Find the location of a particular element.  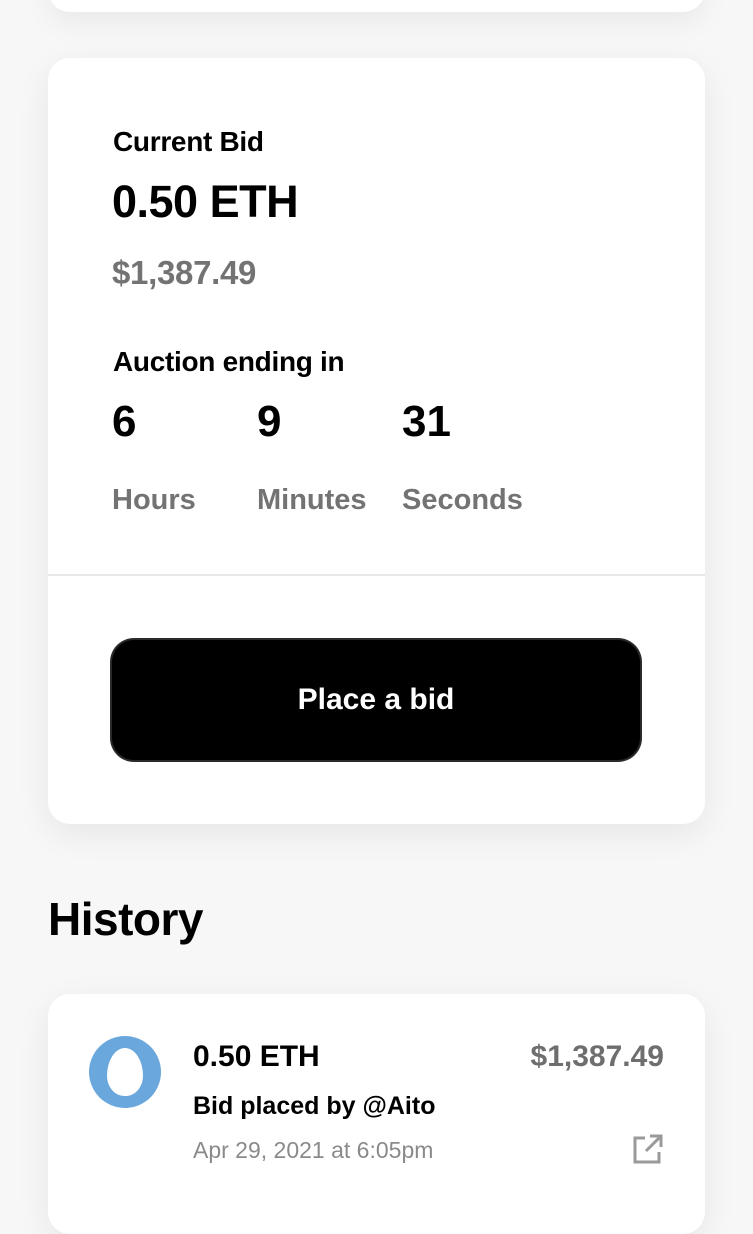

external-link-icon is located at coordinates (648, 1149).